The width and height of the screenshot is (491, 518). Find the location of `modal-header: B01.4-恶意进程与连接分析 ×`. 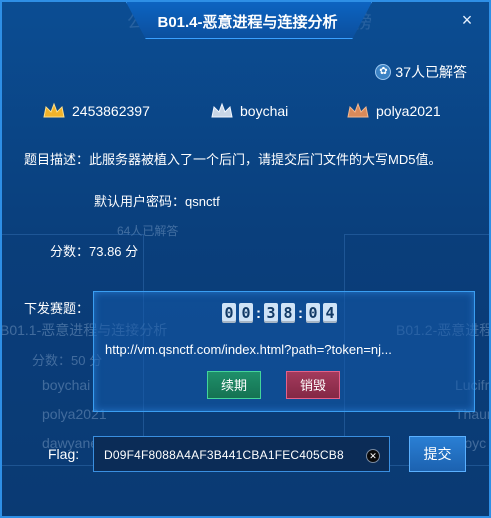

modal-header: B01.4-恶意进程与连接分析 × is located at coordinates (245, 21).